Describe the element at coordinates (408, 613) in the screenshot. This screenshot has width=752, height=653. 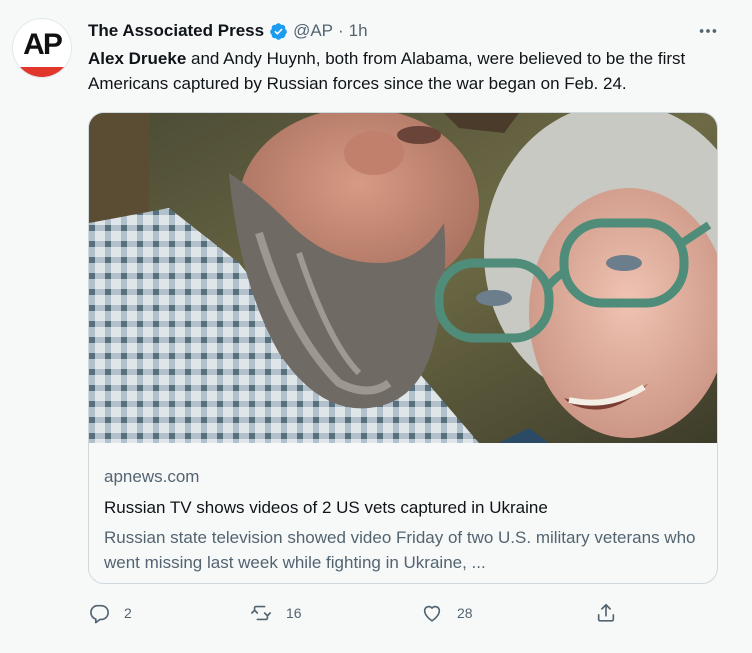
I see `tweet-actions: 2 16 28` at that location.